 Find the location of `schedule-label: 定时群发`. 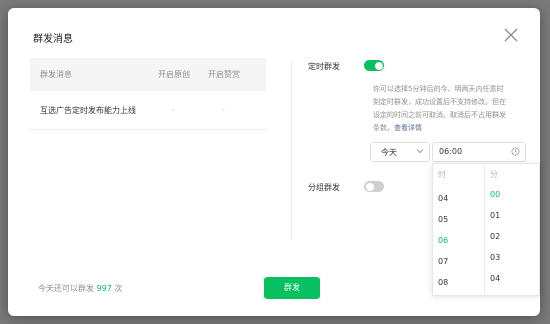

schedule-label: 定时群发 is located at coordinates (324, 66).